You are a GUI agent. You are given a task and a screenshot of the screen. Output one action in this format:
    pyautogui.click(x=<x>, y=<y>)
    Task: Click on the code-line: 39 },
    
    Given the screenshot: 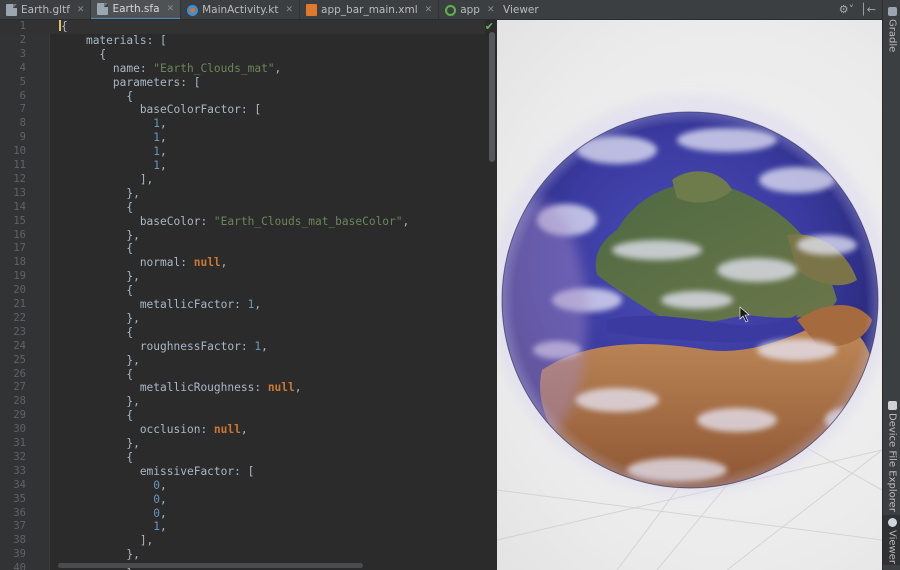 What is the action you would take?
    pyautogui.click(x=242, y=555)
    